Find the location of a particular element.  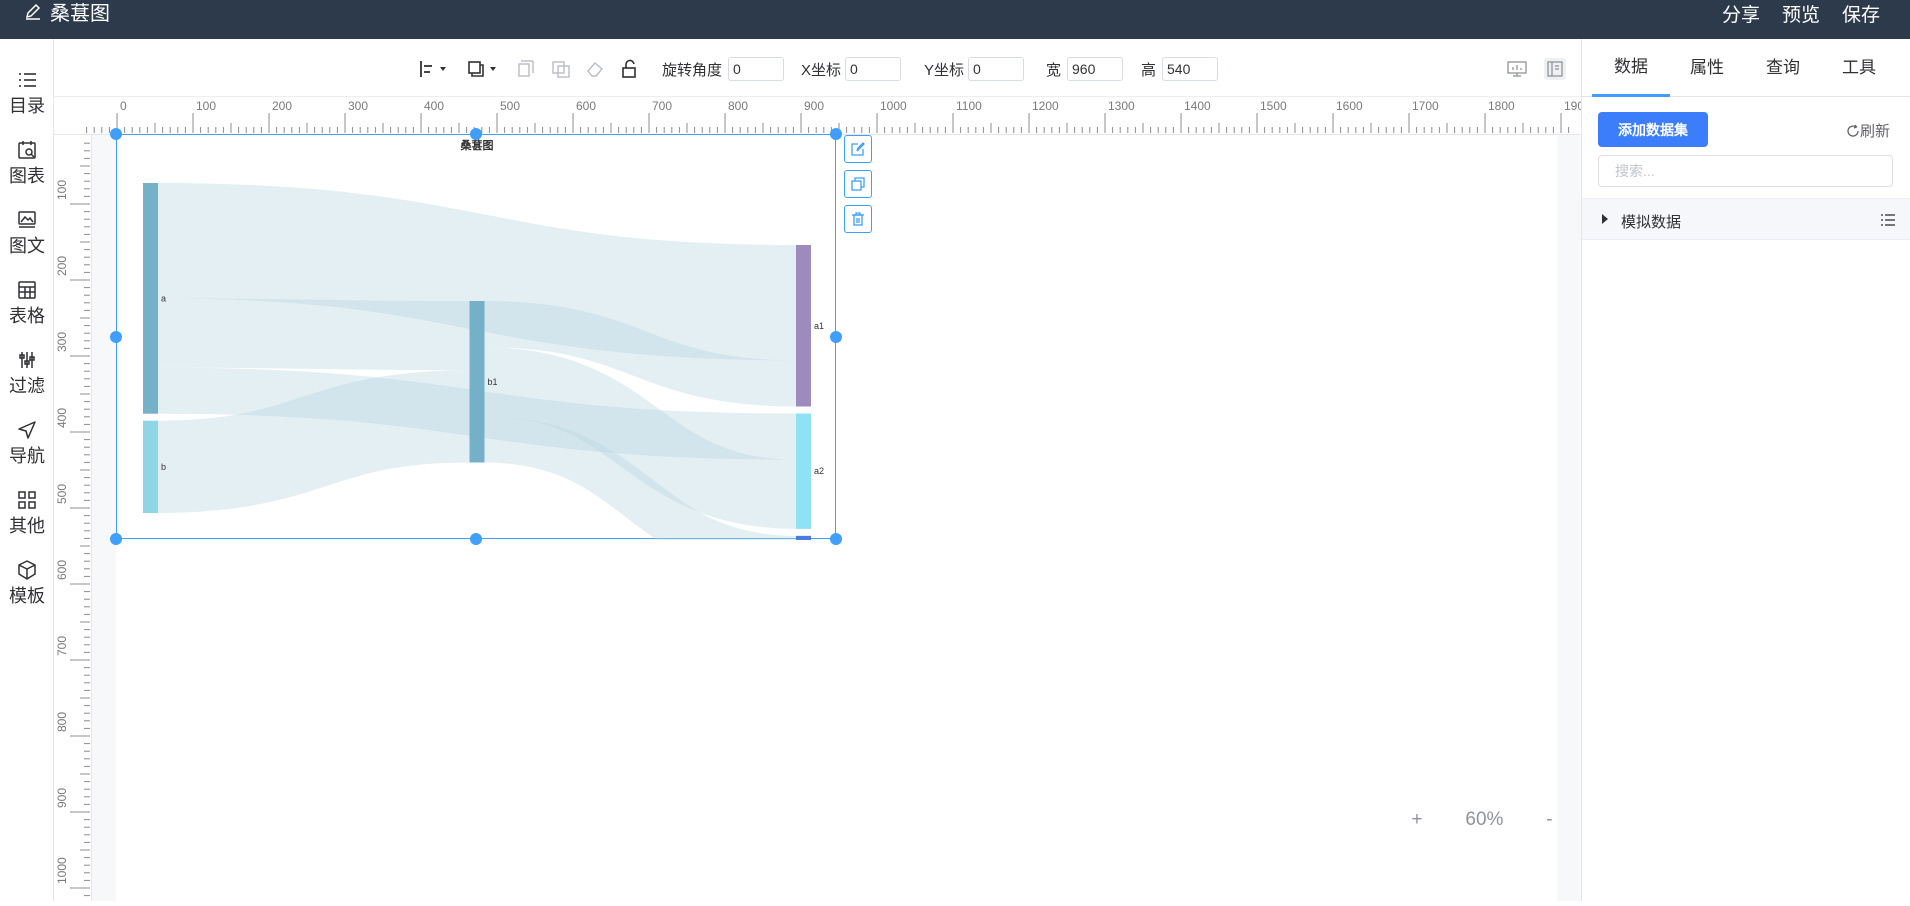

height-label: 高 is located at coordinates (1149, 70).